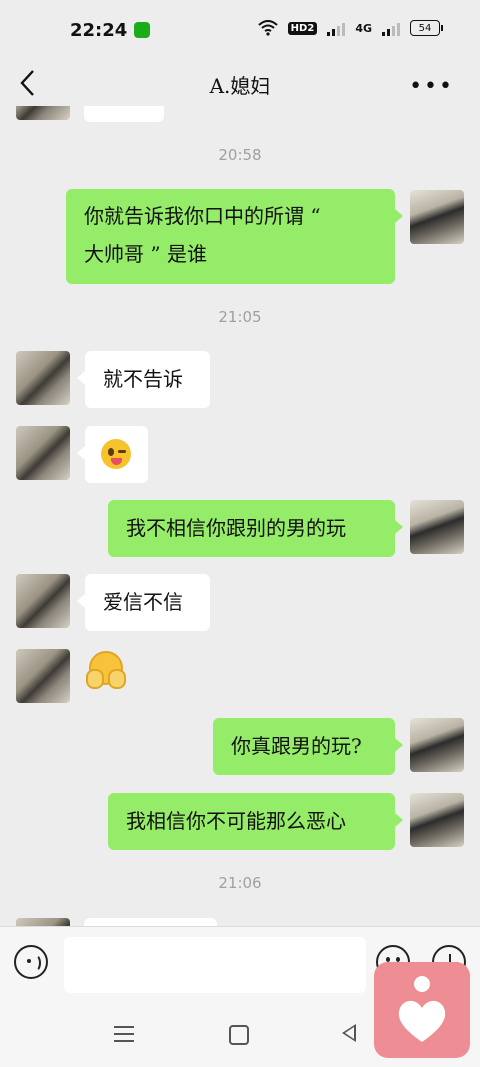 This screenshot has height=1067, width=480. I want to click on floating-app-icon, so click(422, 1010).